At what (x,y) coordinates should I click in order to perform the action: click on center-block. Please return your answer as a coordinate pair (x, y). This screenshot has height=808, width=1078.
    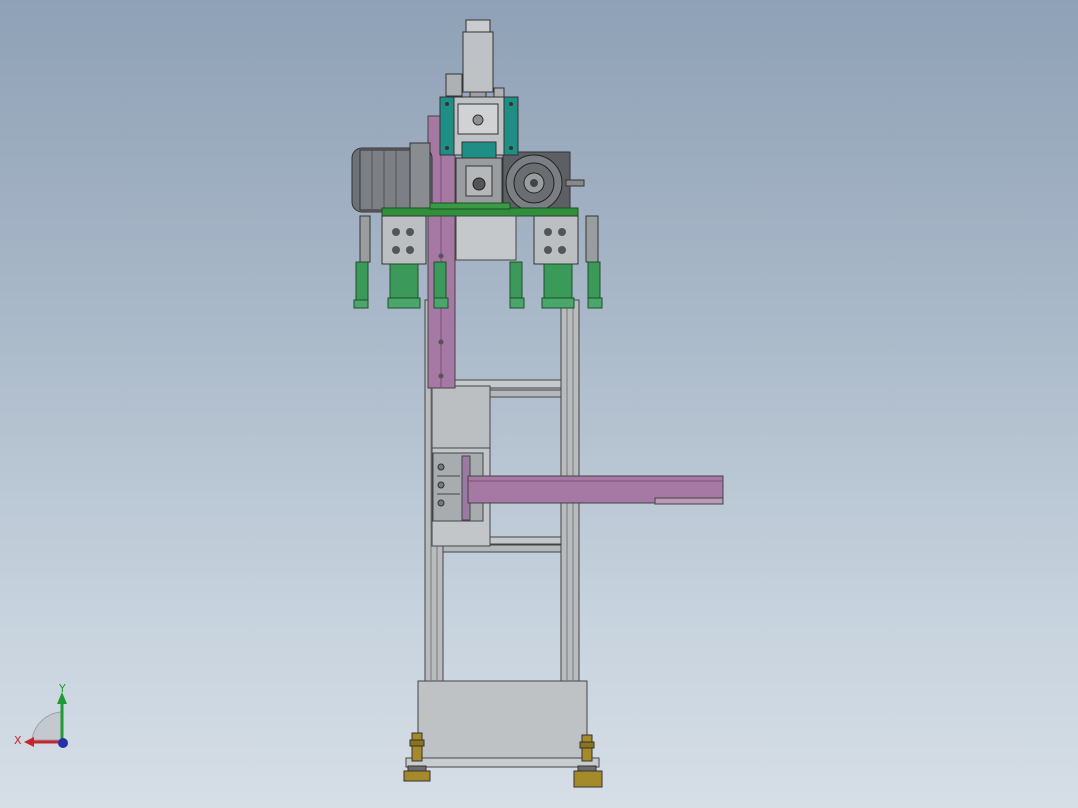
    Looking at the image, I should click on (479, 181).